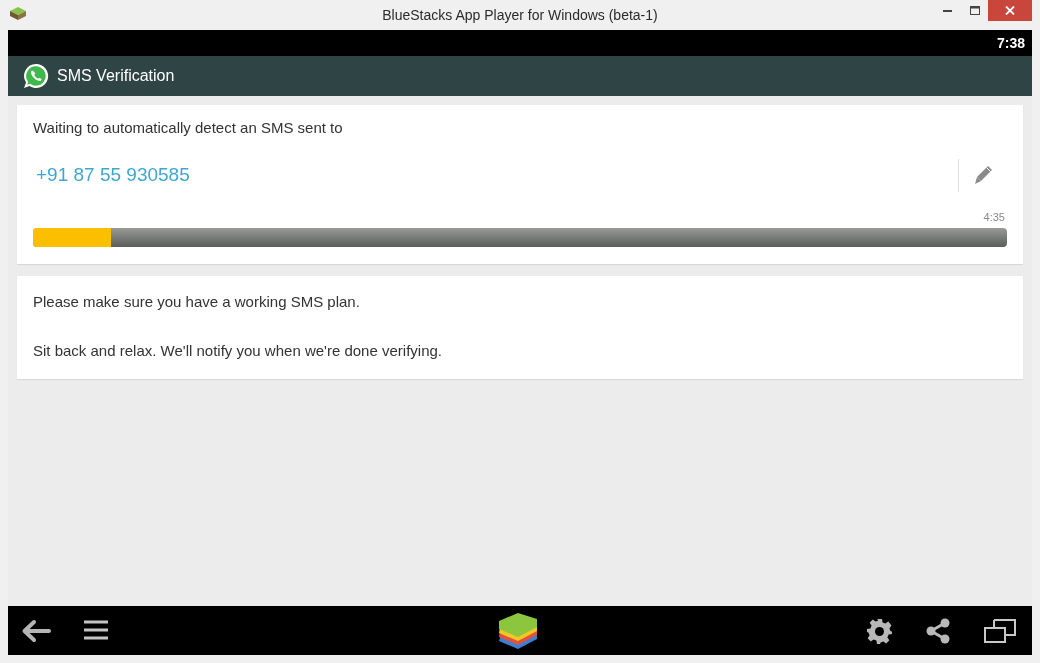 The width and height of the screenshot is (1040, 663). I want to click on window-switch-button, so click(1000, 631).